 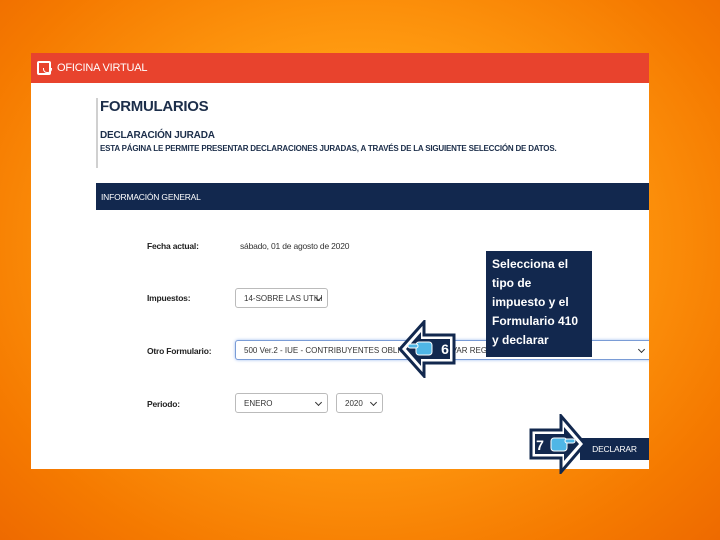 What do you see at coordinates (258, 403) in the screenshot?
I see `periodo-month-value: ENERO` at bounding box center [258, 403].